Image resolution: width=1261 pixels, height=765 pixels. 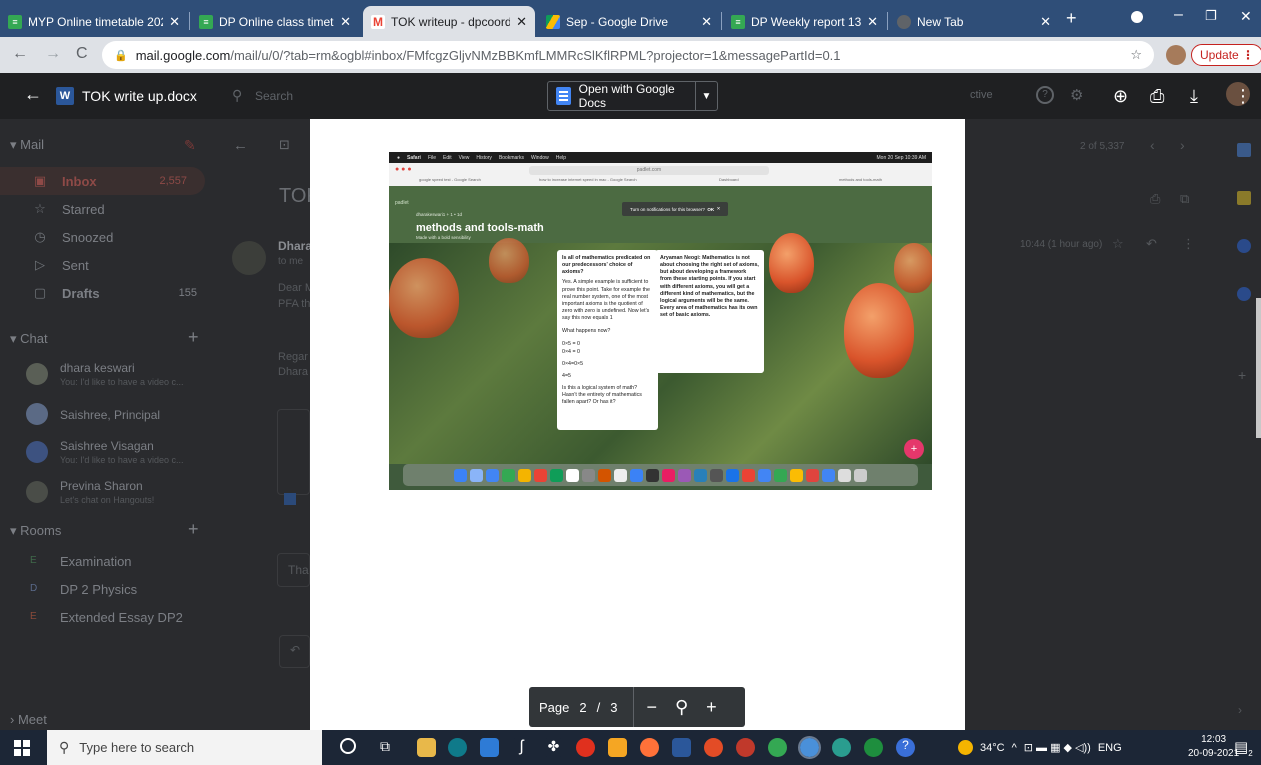 What do you see at coordinates (582, 707) in the screenshot?
I see `page-indicator: Page 2 / 3` at bounding box center [582, 707].